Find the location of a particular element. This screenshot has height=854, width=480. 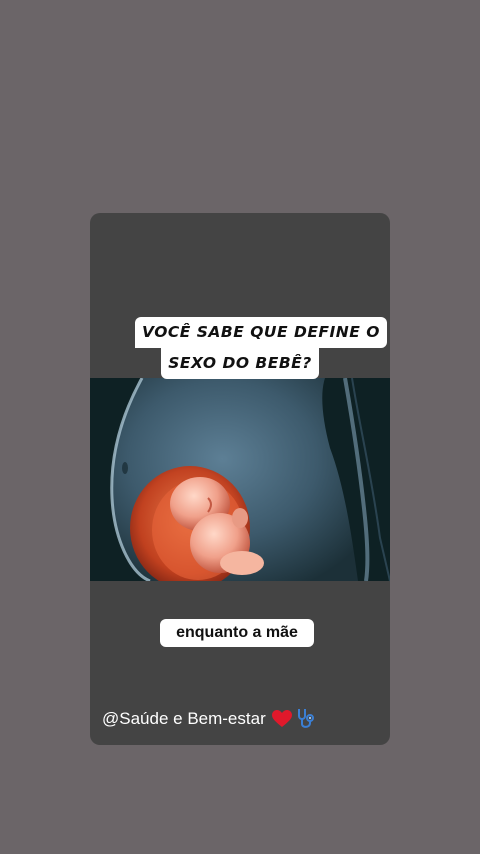

account-handle: @Saúde e Bem-estar is located at coordinates (208, 719).